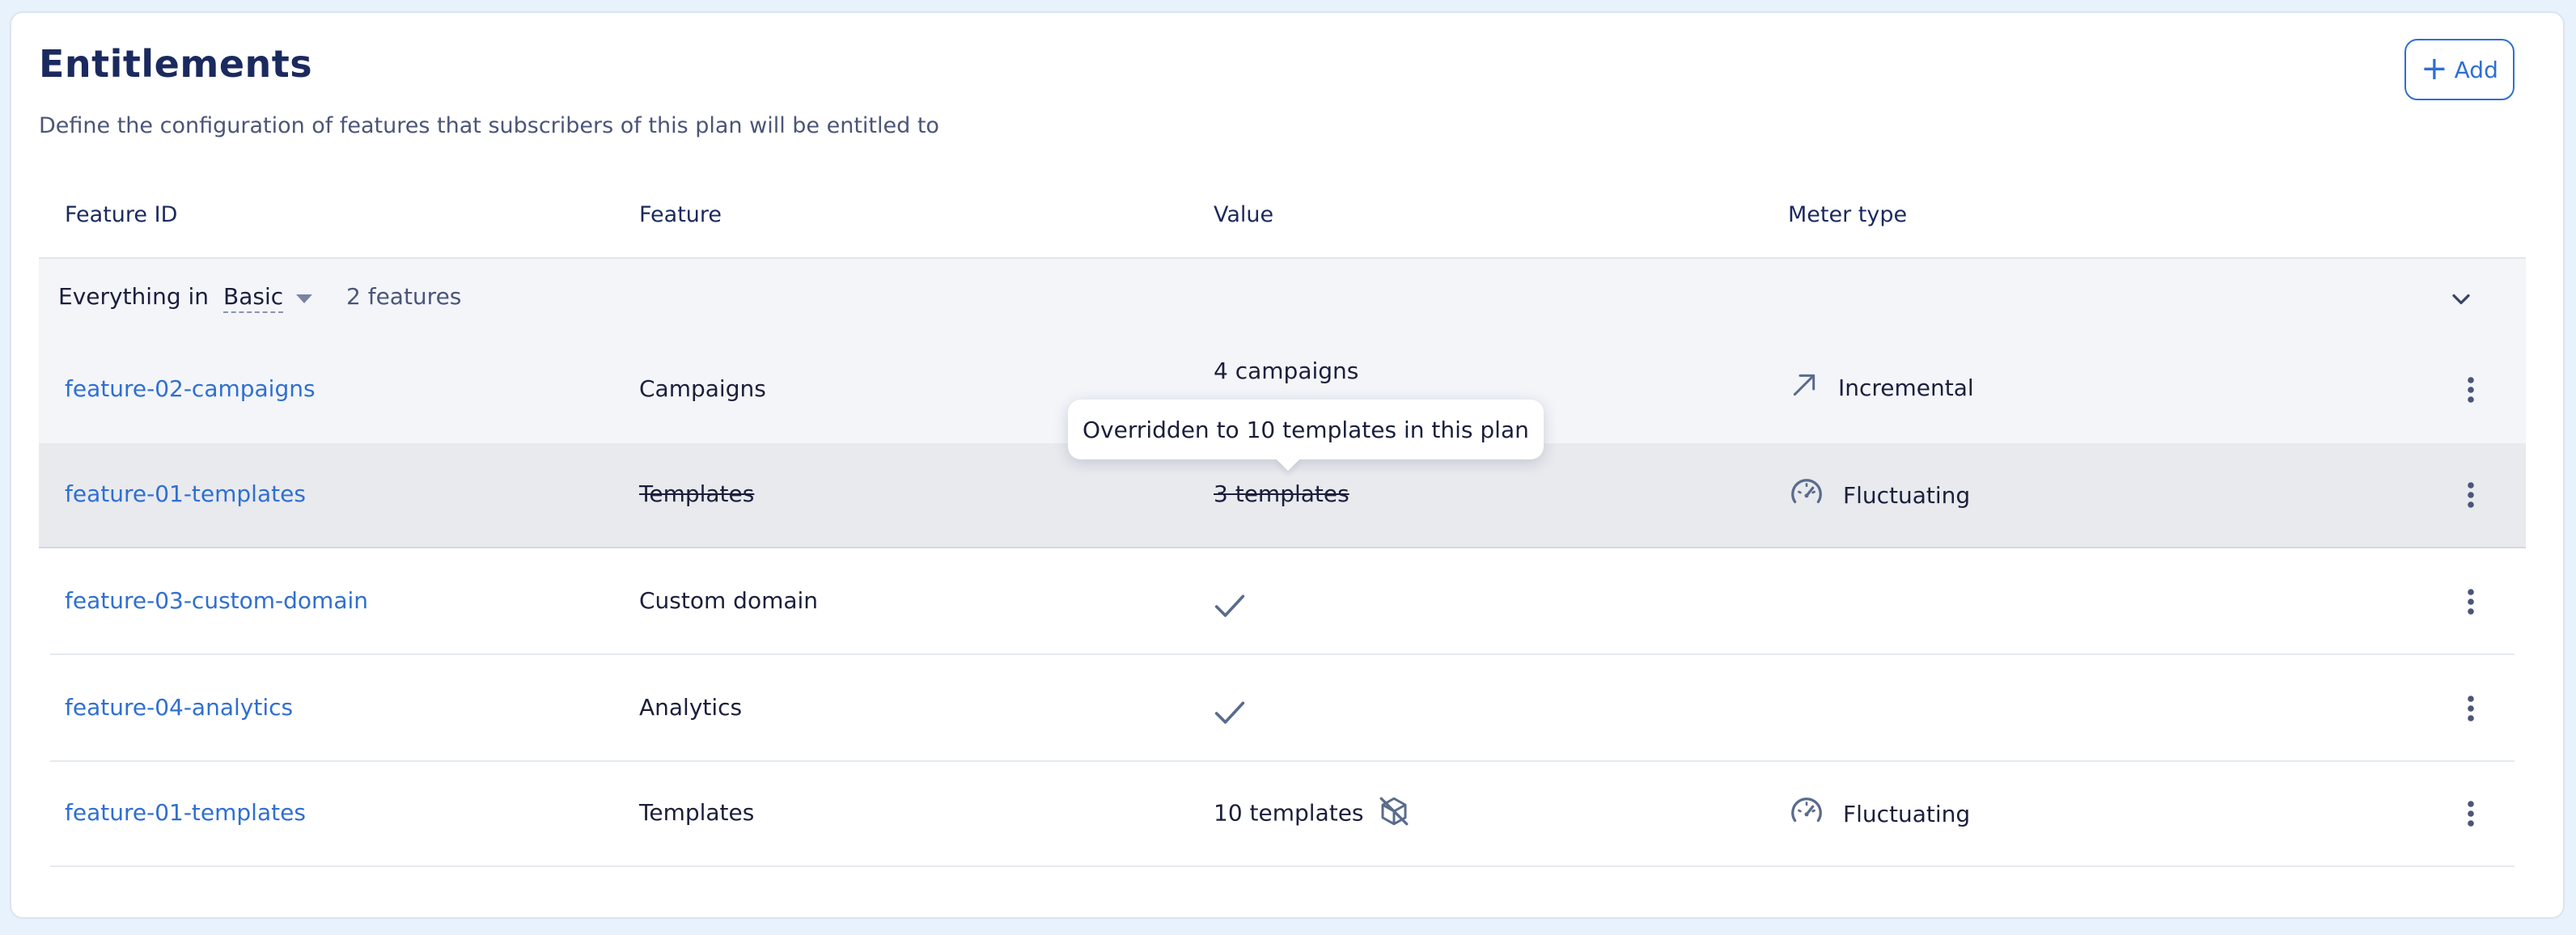 This screenshot has height=935, width=2576. What do you see at coordinates (2461, 301) in the screenshot?
I see `chevron-down-icon` at bounding box center [2461, 301].